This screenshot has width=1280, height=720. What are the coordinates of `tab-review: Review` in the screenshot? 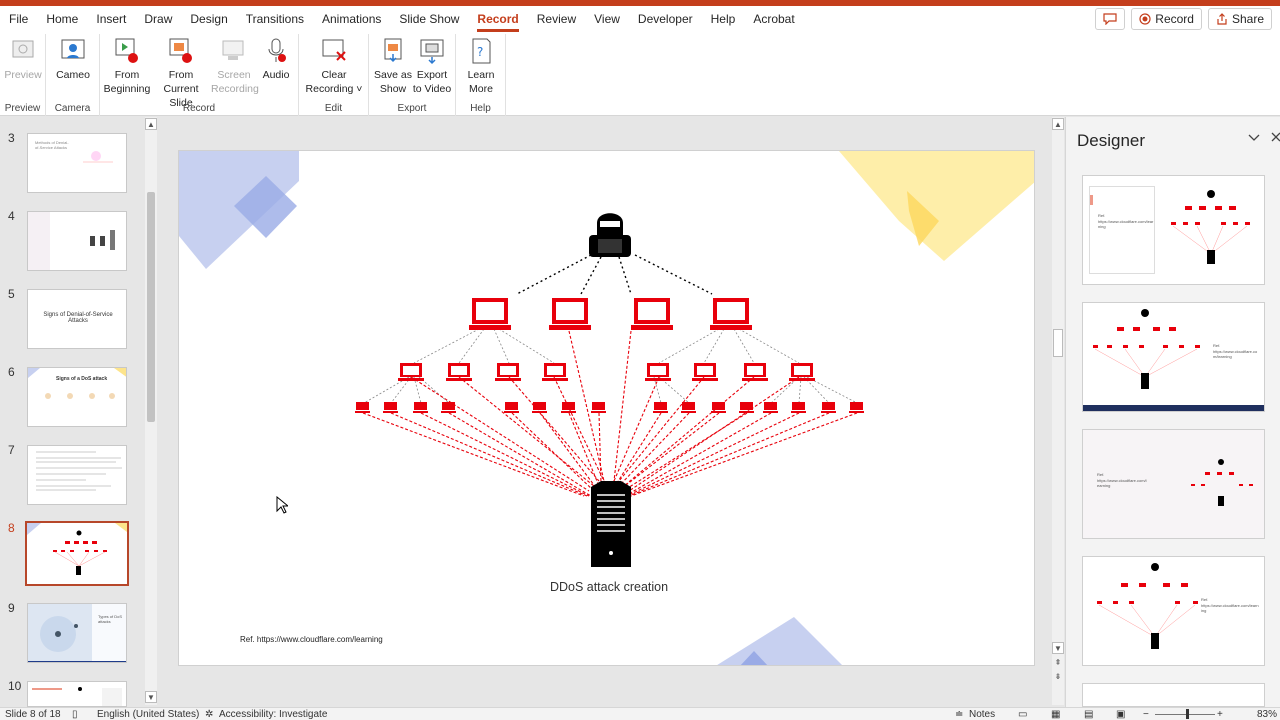 It's located at (556, 20).